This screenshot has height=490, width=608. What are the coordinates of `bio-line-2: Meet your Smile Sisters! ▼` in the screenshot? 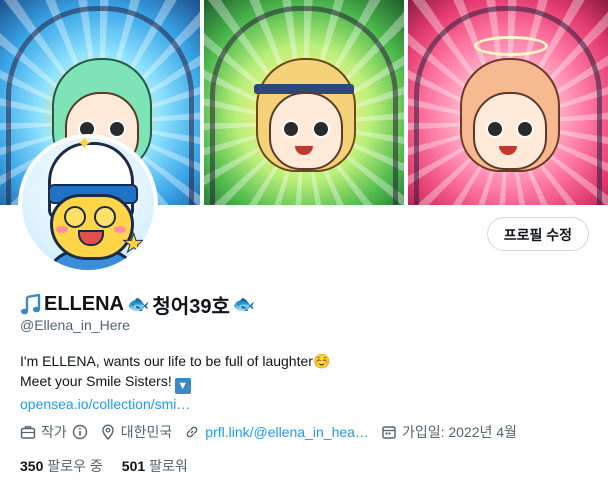 It's located at (175, 382).